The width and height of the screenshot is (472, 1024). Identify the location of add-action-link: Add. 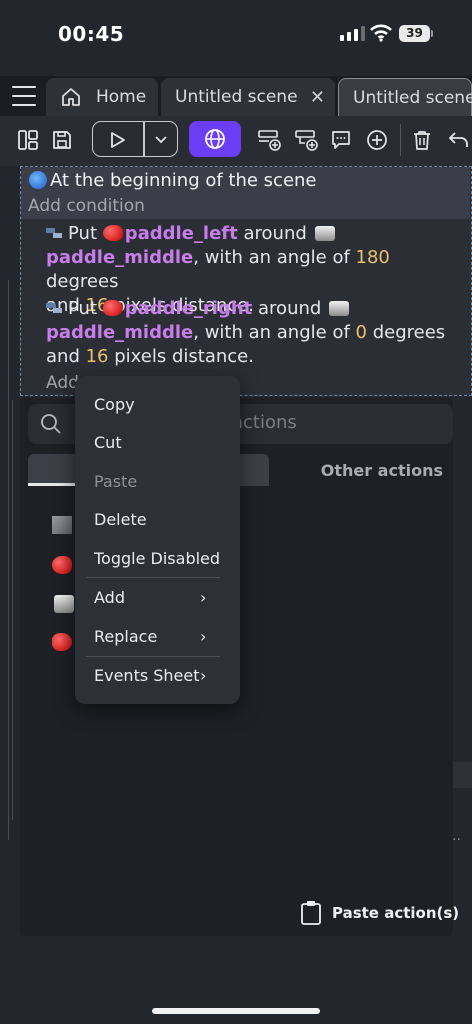
(62, 383).